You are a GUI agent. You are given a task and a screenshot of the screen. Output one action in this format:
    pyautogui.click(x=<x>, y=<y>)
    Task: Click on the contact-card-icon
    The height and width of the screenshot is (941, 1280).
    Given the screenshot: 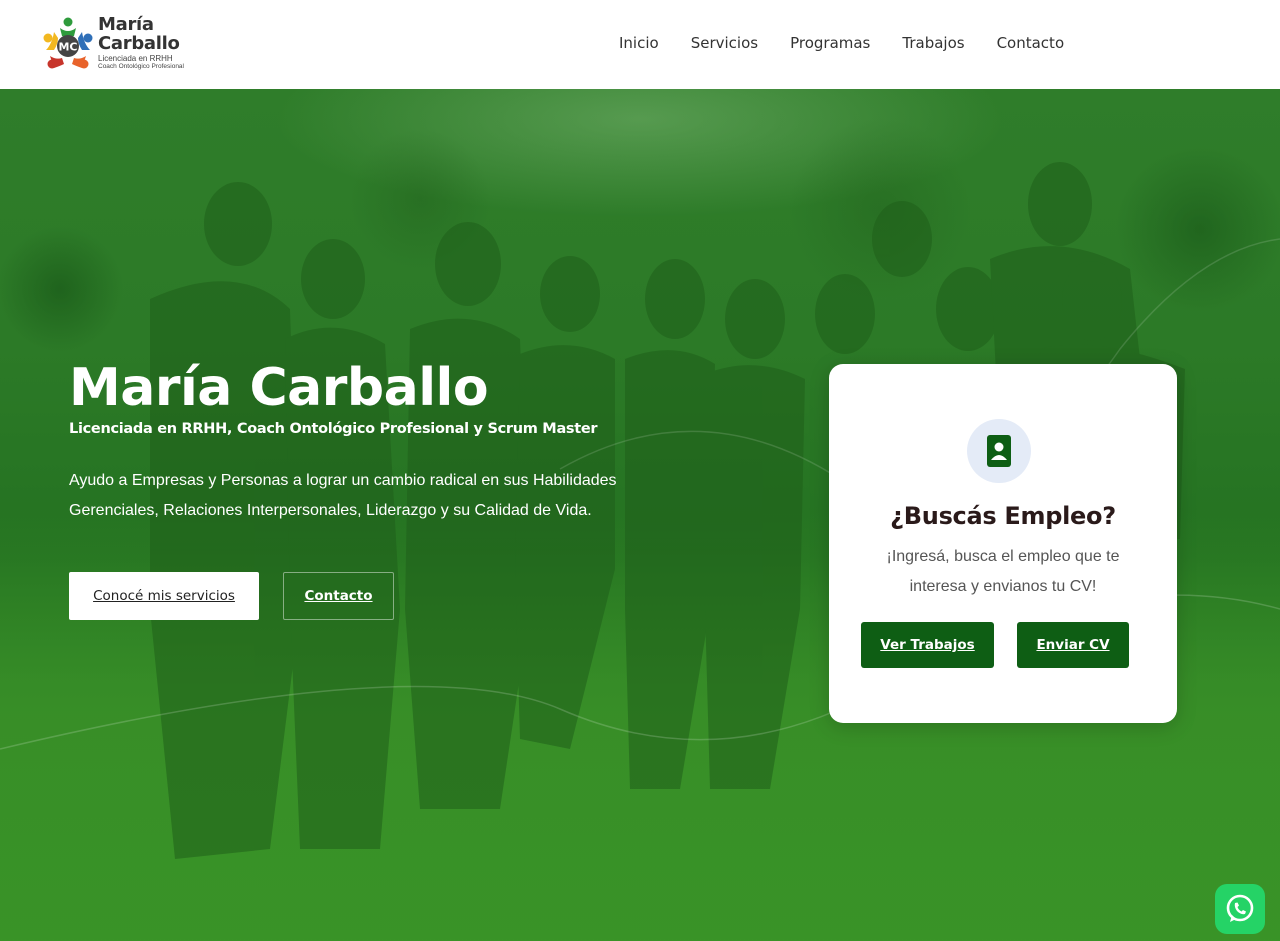 What is the action you would take?
    pyautogui.click(x=999, y=451)
    